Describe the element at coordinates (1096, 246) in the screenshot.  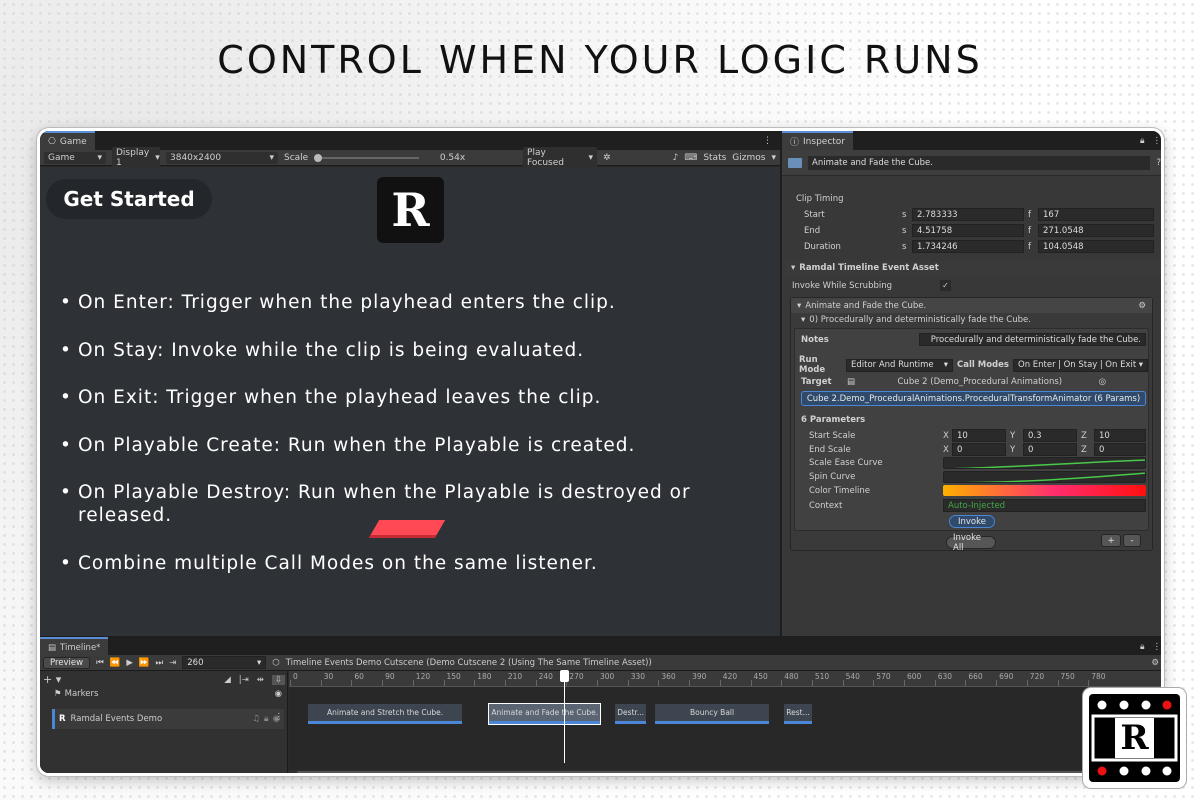
I see `duration-frames-field: 104.0548` at that location.